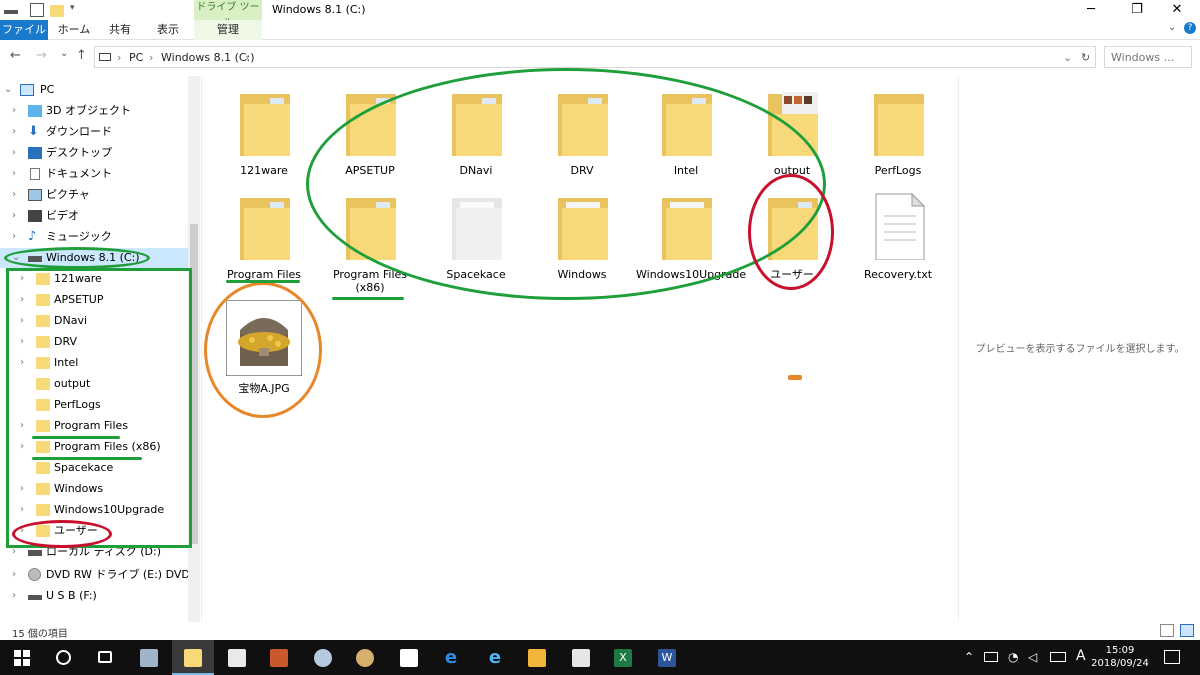 Image resolution: width=1200 pixels, height=675 pixels. What do you see at coordinates (94, 174) in the screenshot?
I see `nav-item-documents: › ドキュメント` at bounding box center [94, 174].